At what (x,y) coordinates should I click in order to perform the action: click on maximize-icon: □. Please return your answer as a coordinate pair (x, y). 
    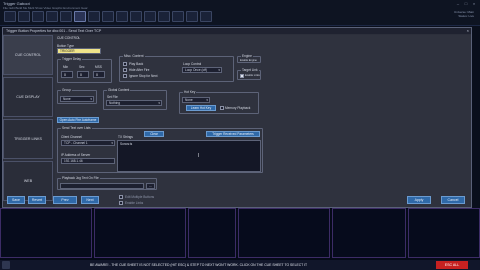
    Looking at the image, I should click on (466, 3).